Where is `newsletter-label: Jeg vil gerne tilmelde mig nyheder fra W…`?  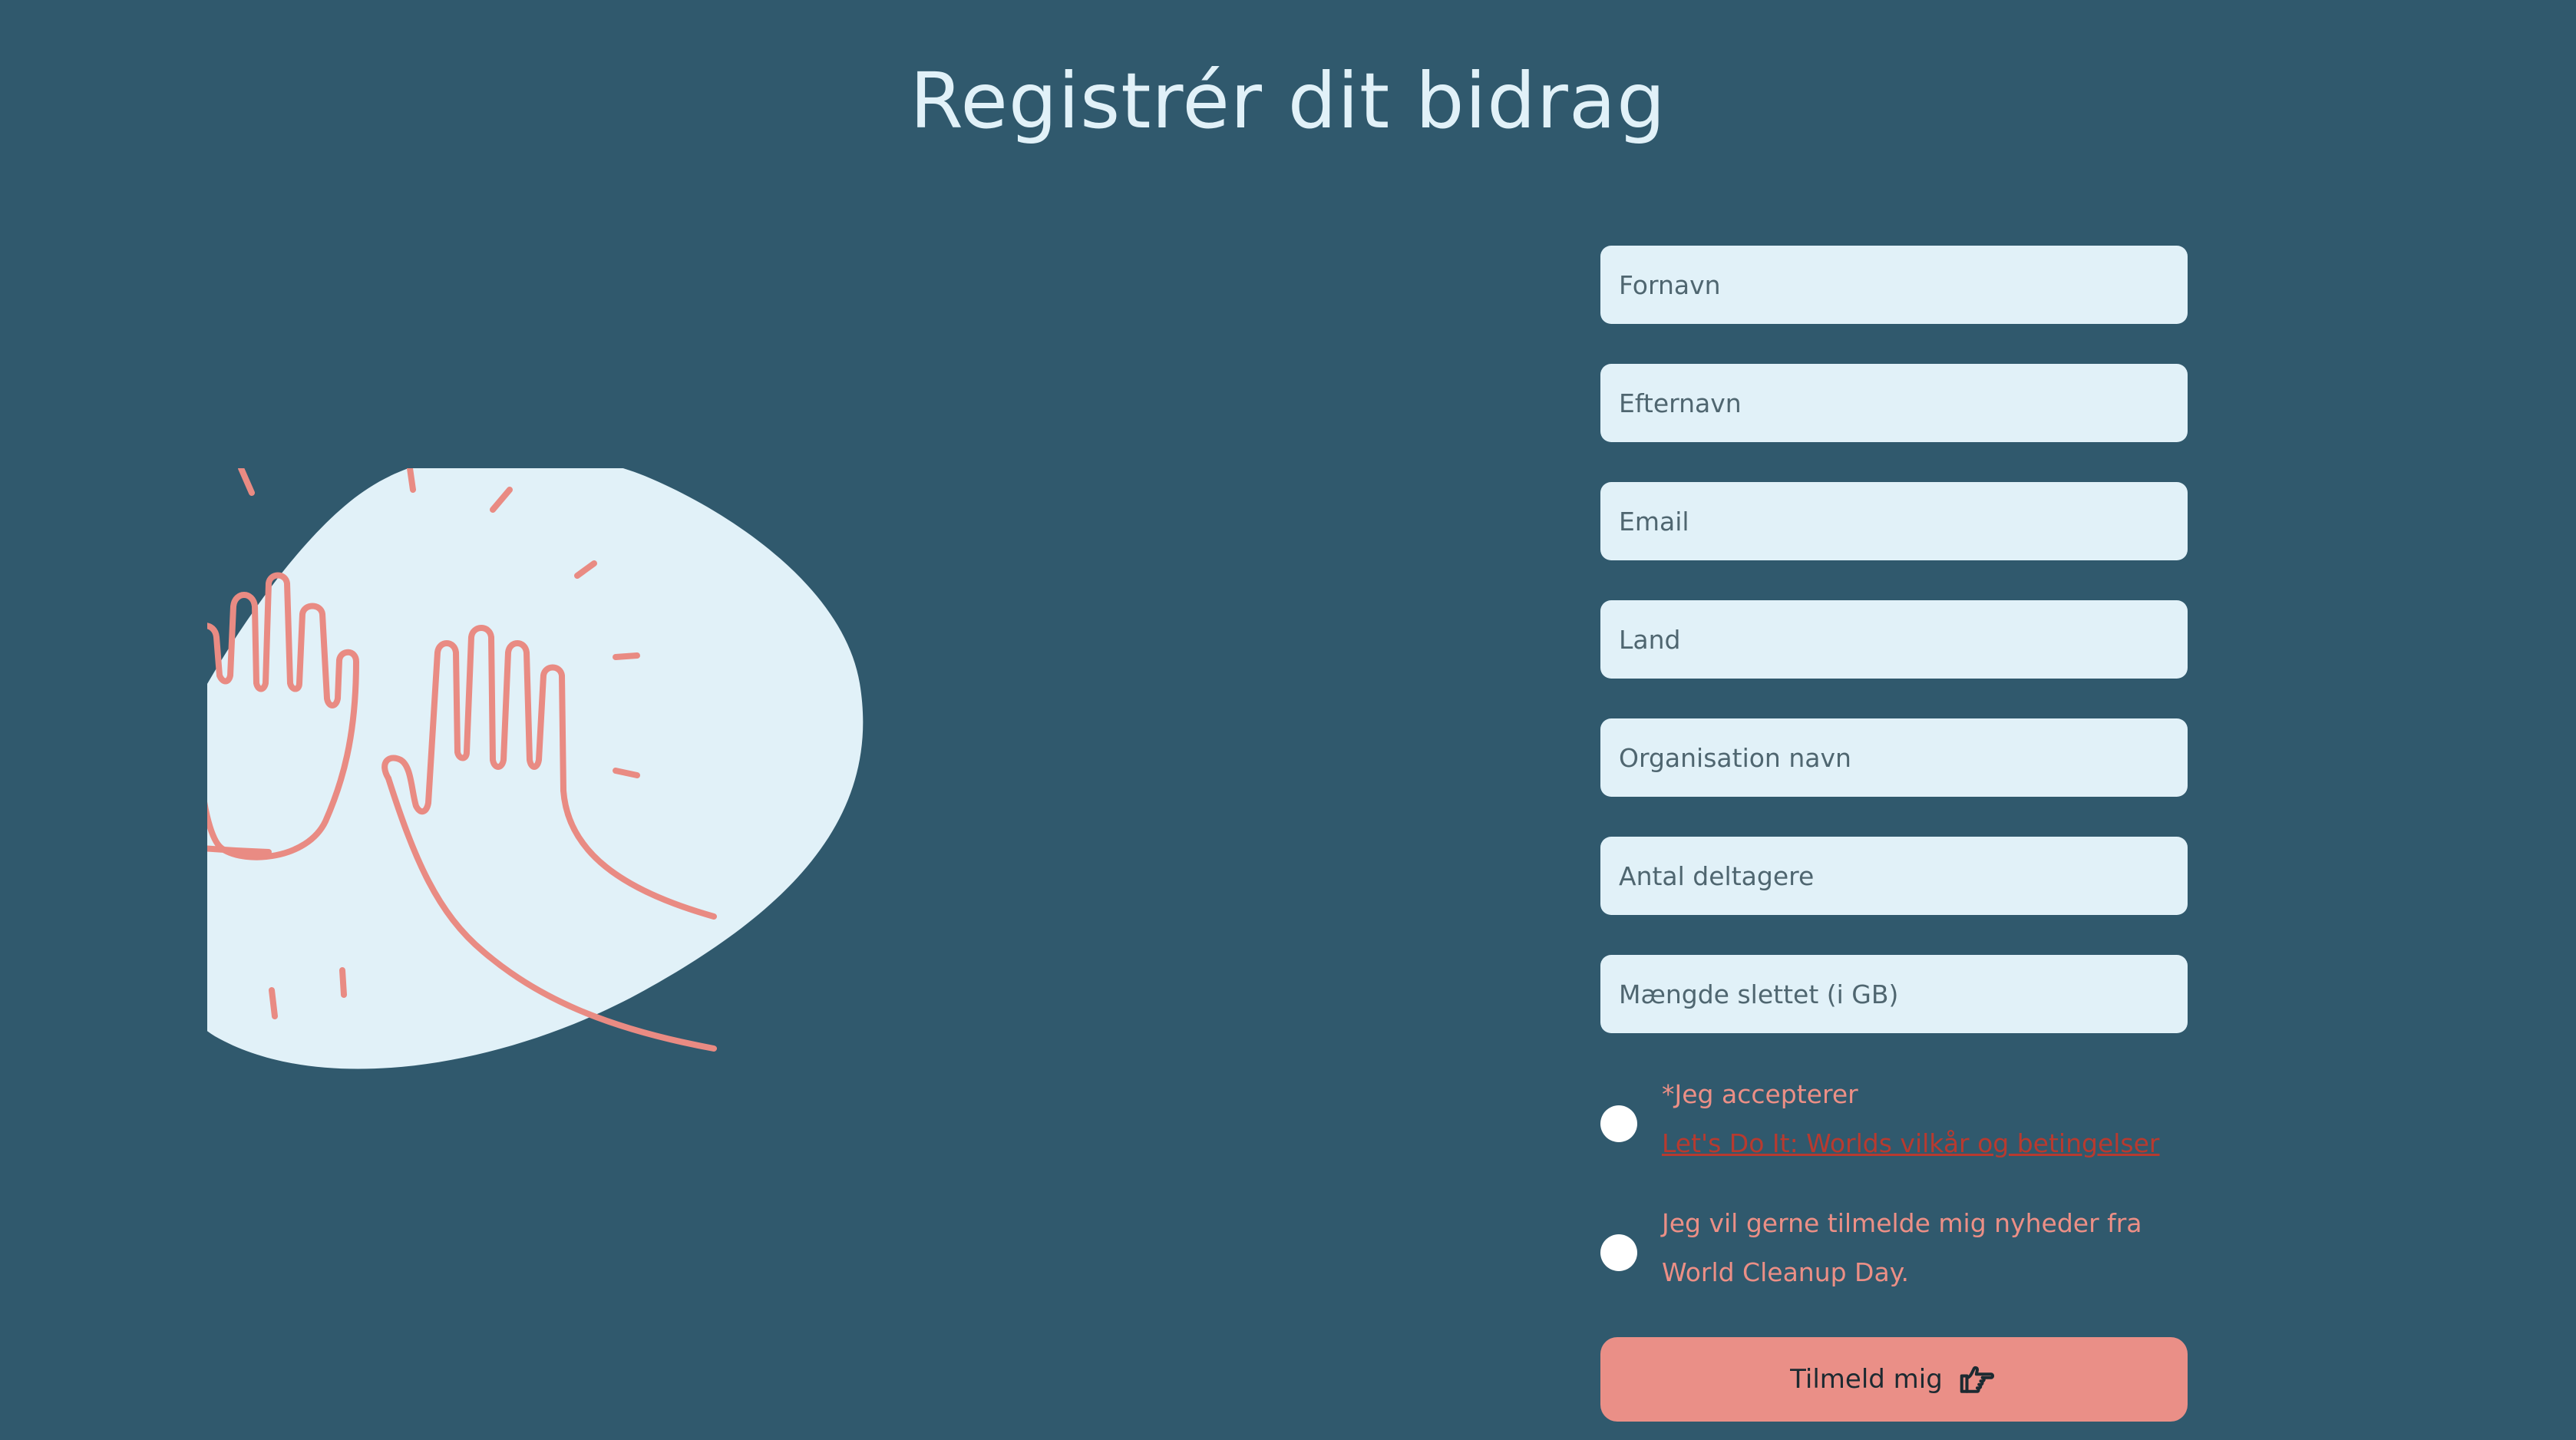
newsletter-label: Jeg vil gerne tilmelde mig nyheder fra W… is located at coordinates (1902, 1247).